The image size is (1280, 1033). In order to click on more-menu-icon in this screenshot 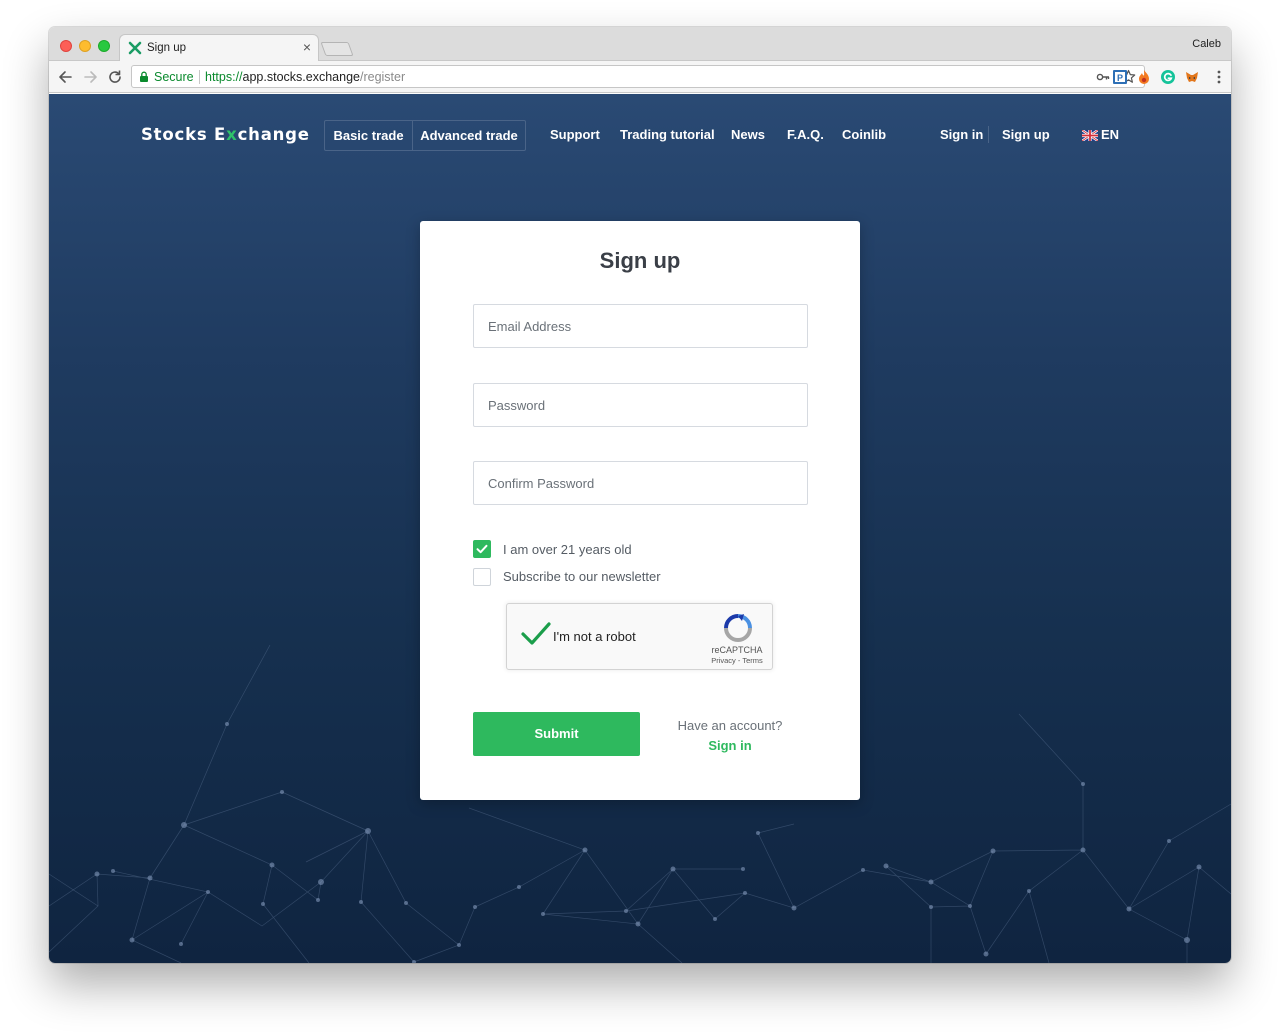, I will do `click(1219, 77)`.